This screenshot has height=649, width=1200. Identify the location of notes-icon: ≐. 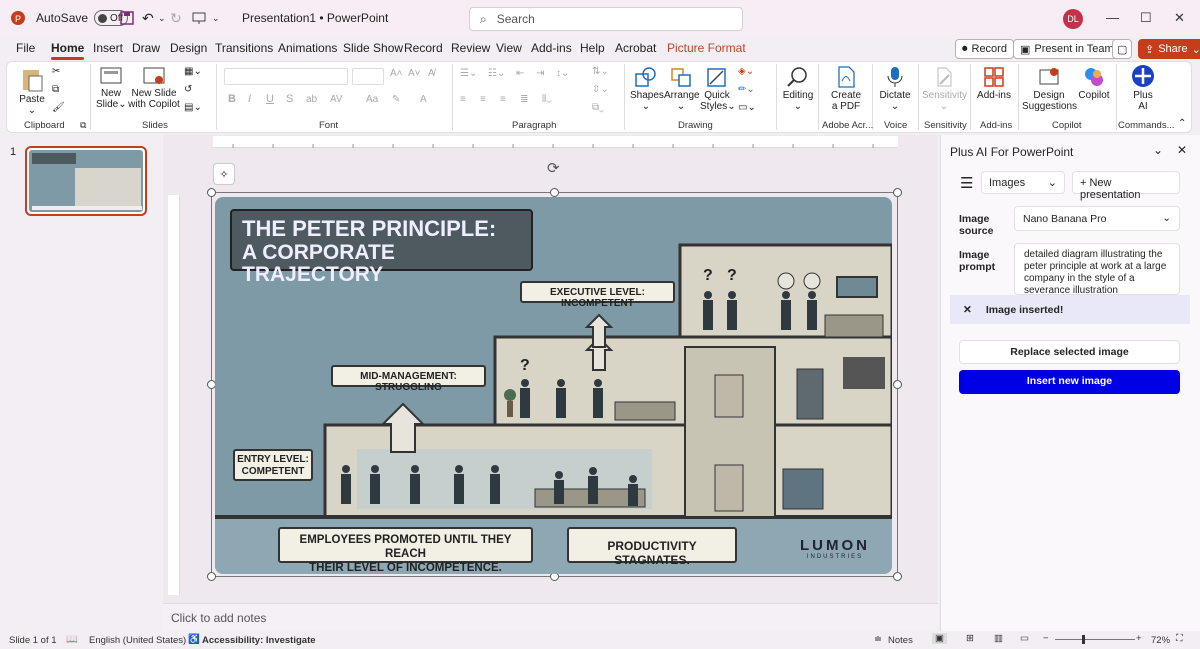
(878, 639).